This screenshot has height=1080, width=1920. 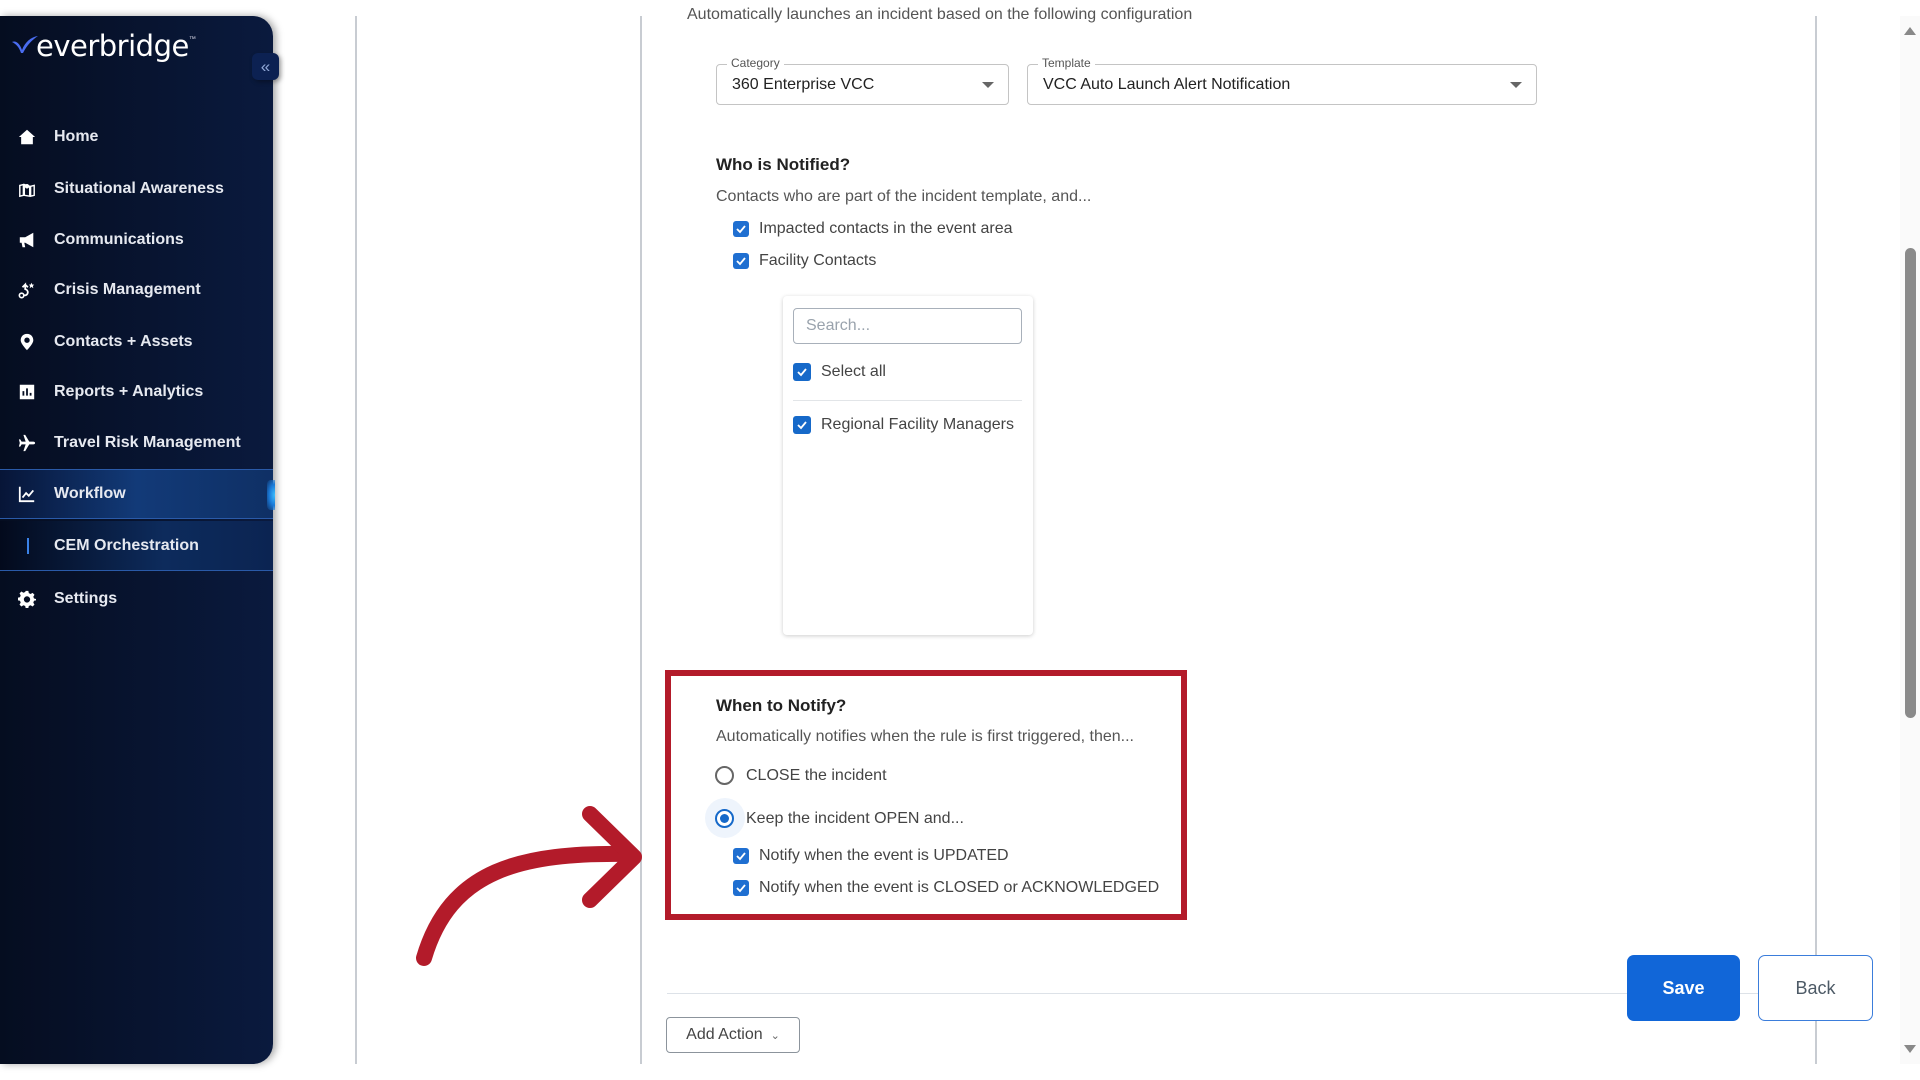 What do you see at coordinates (136, 599) in the screenshot?
I see `sidebar-item-settings: Settings` at bounding box center [136, 599].